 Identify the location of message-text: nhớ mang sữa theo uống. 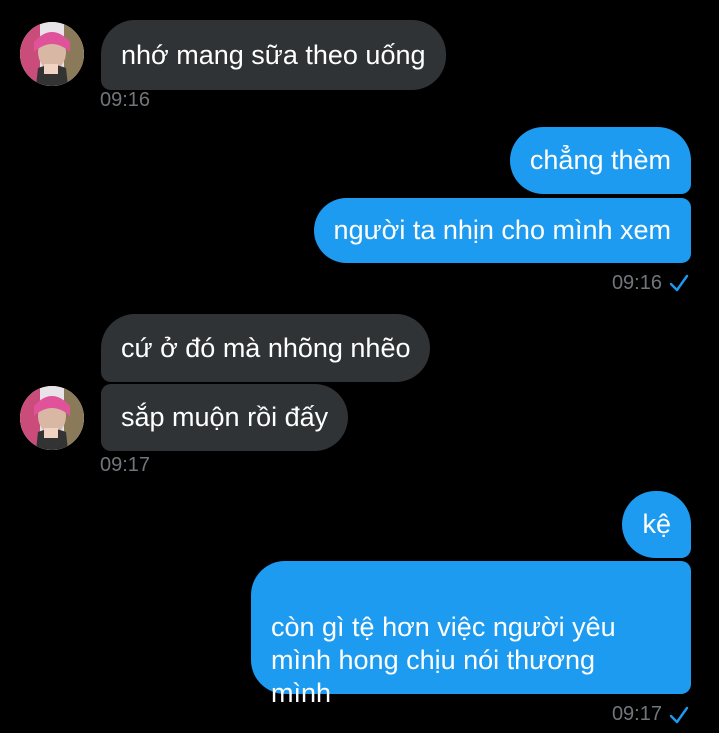
(273, 55).